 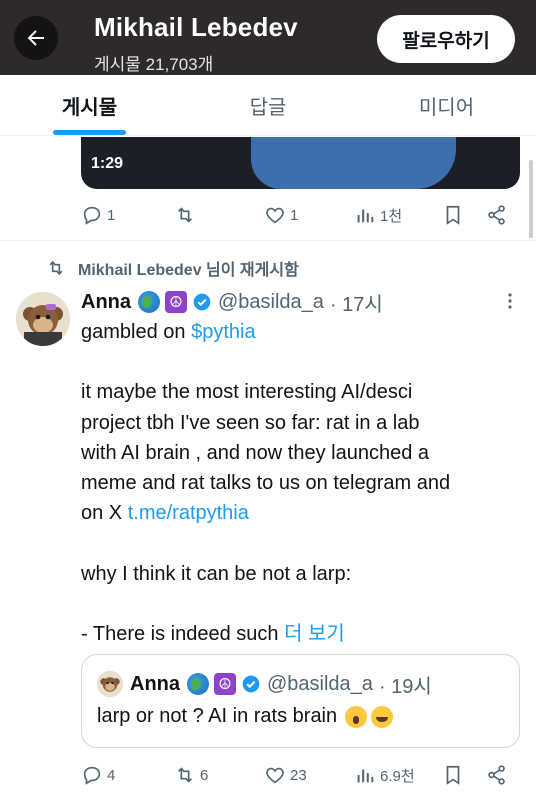 I want to click on author-handle: @basilda_a, so click(x=271, y=302).